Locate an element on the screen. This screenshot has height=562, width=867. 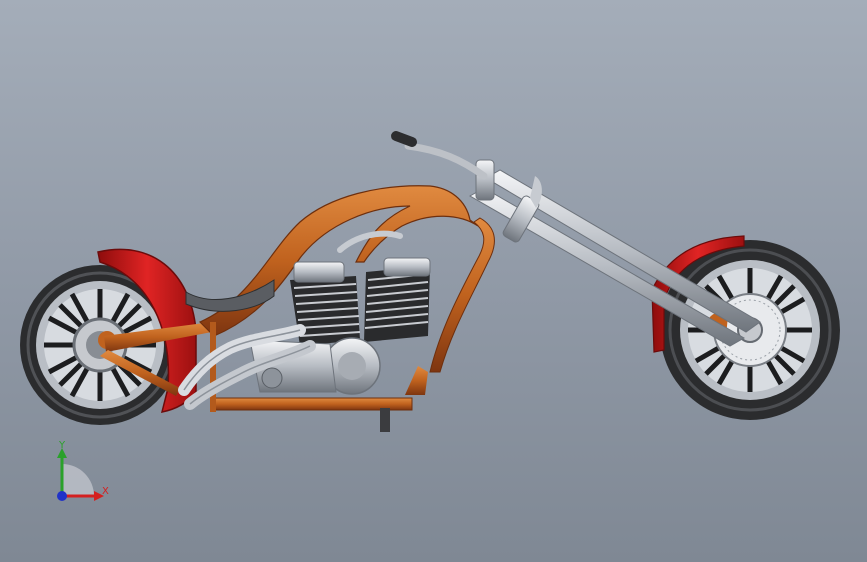
down-tube is located at coordinates (462, 295).